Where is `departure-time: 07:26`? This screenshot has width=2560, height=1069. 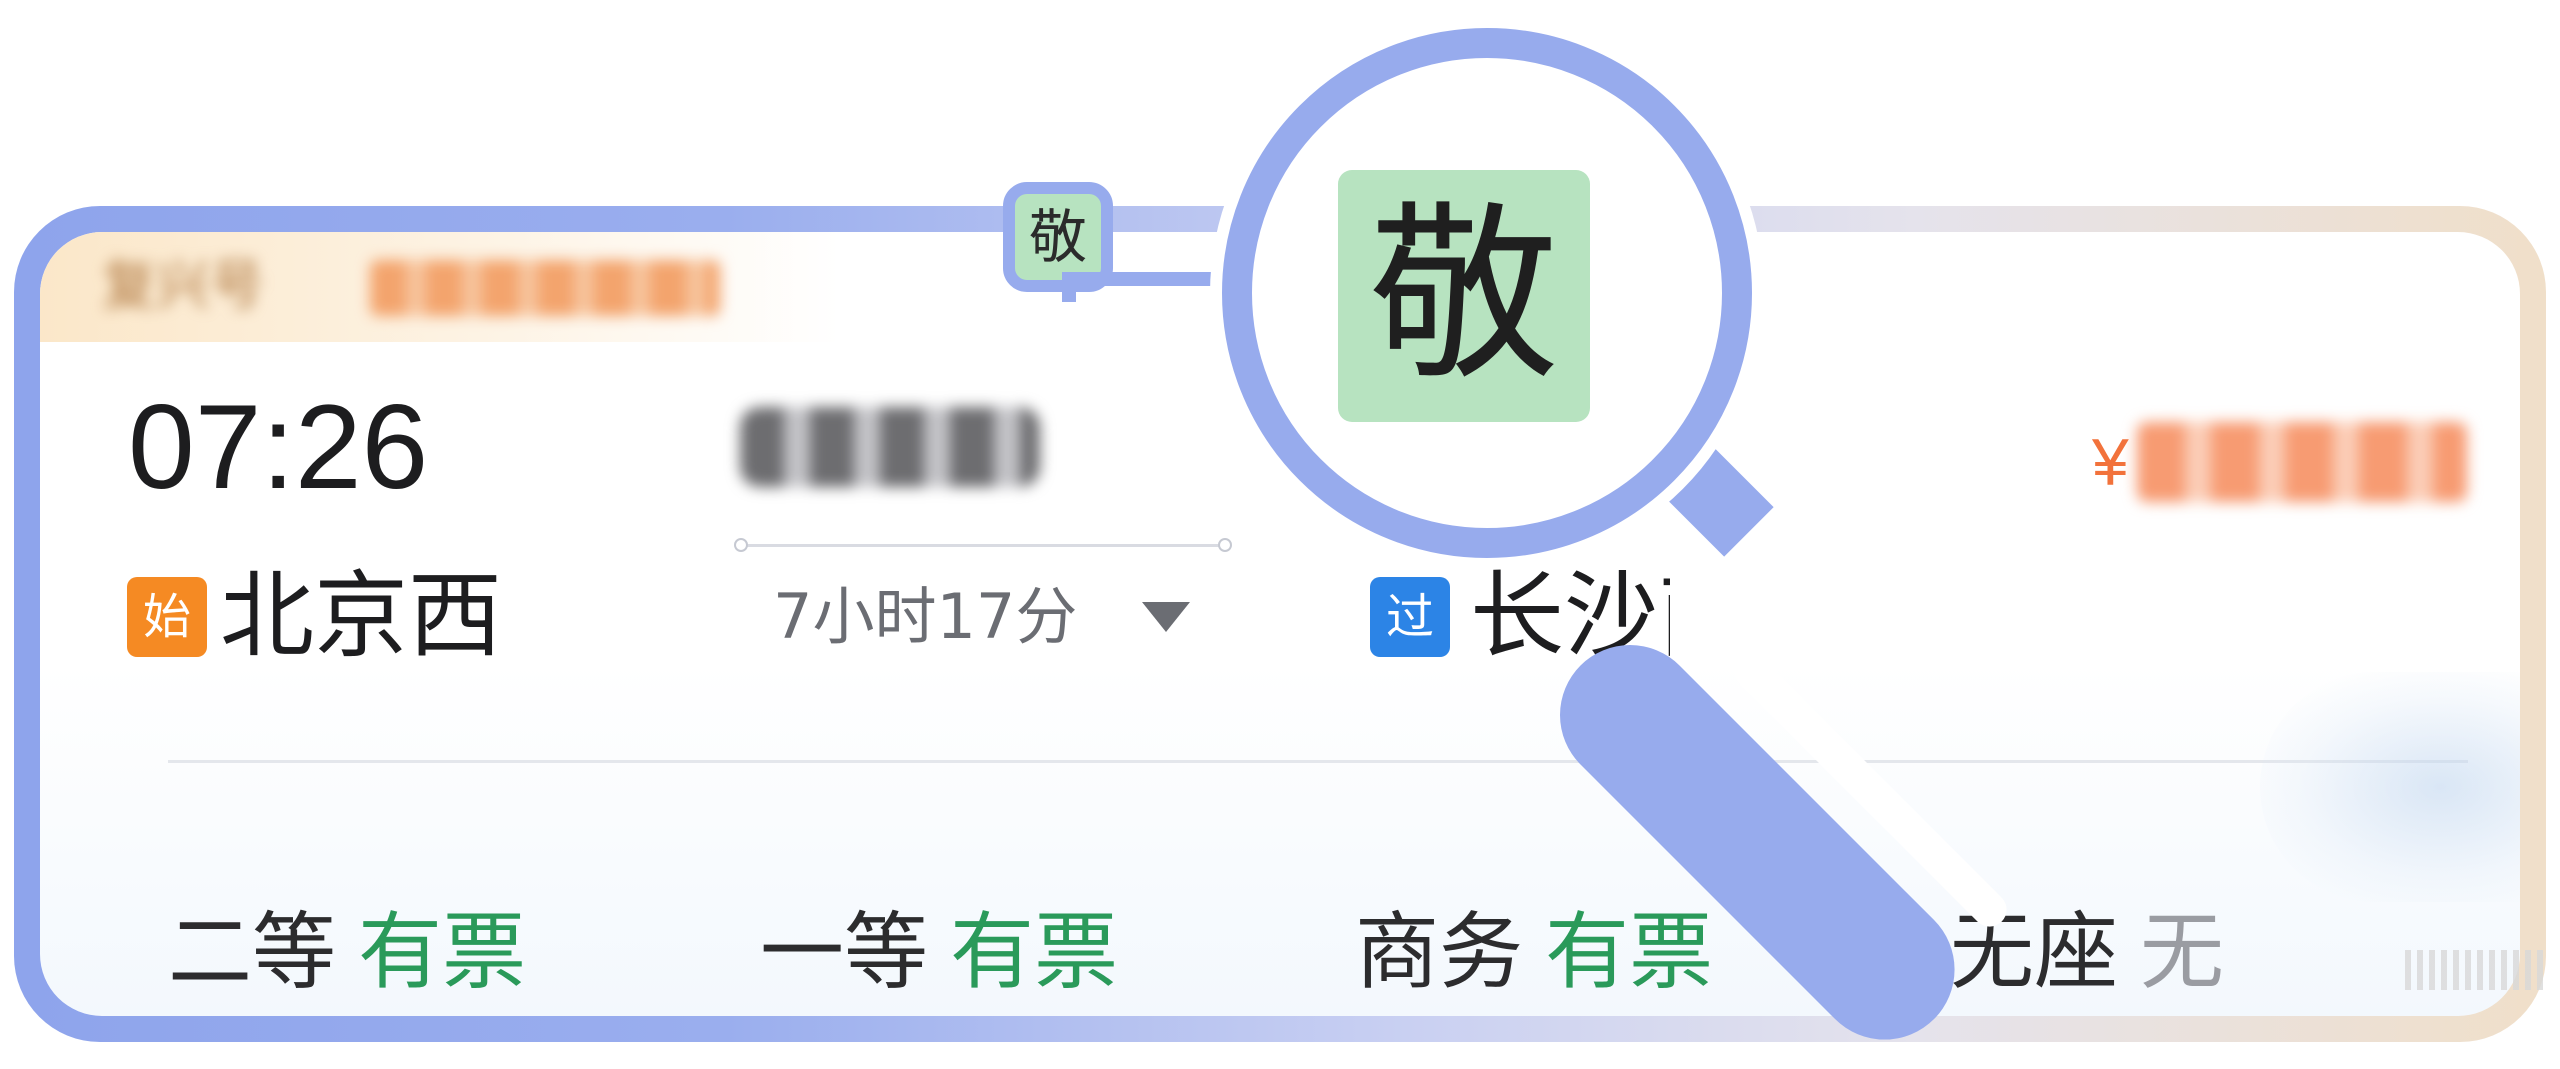
departure-time: 07:26 is located at coordinates (278, 447).